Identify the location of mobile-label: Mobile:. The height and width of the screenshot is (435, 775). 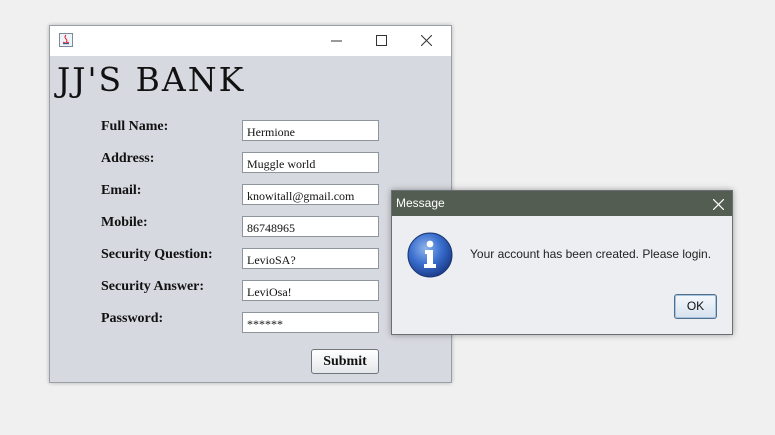
(124, 222).